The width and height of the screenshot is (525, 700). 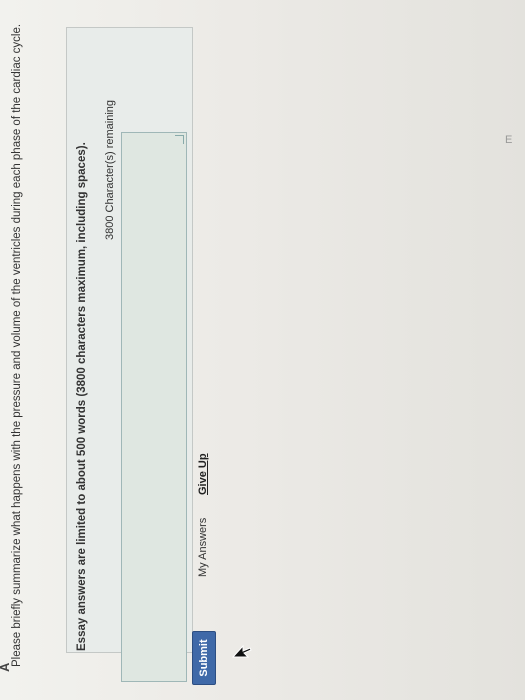 I want to click on edge-text: E, so click(x=509, y=140).